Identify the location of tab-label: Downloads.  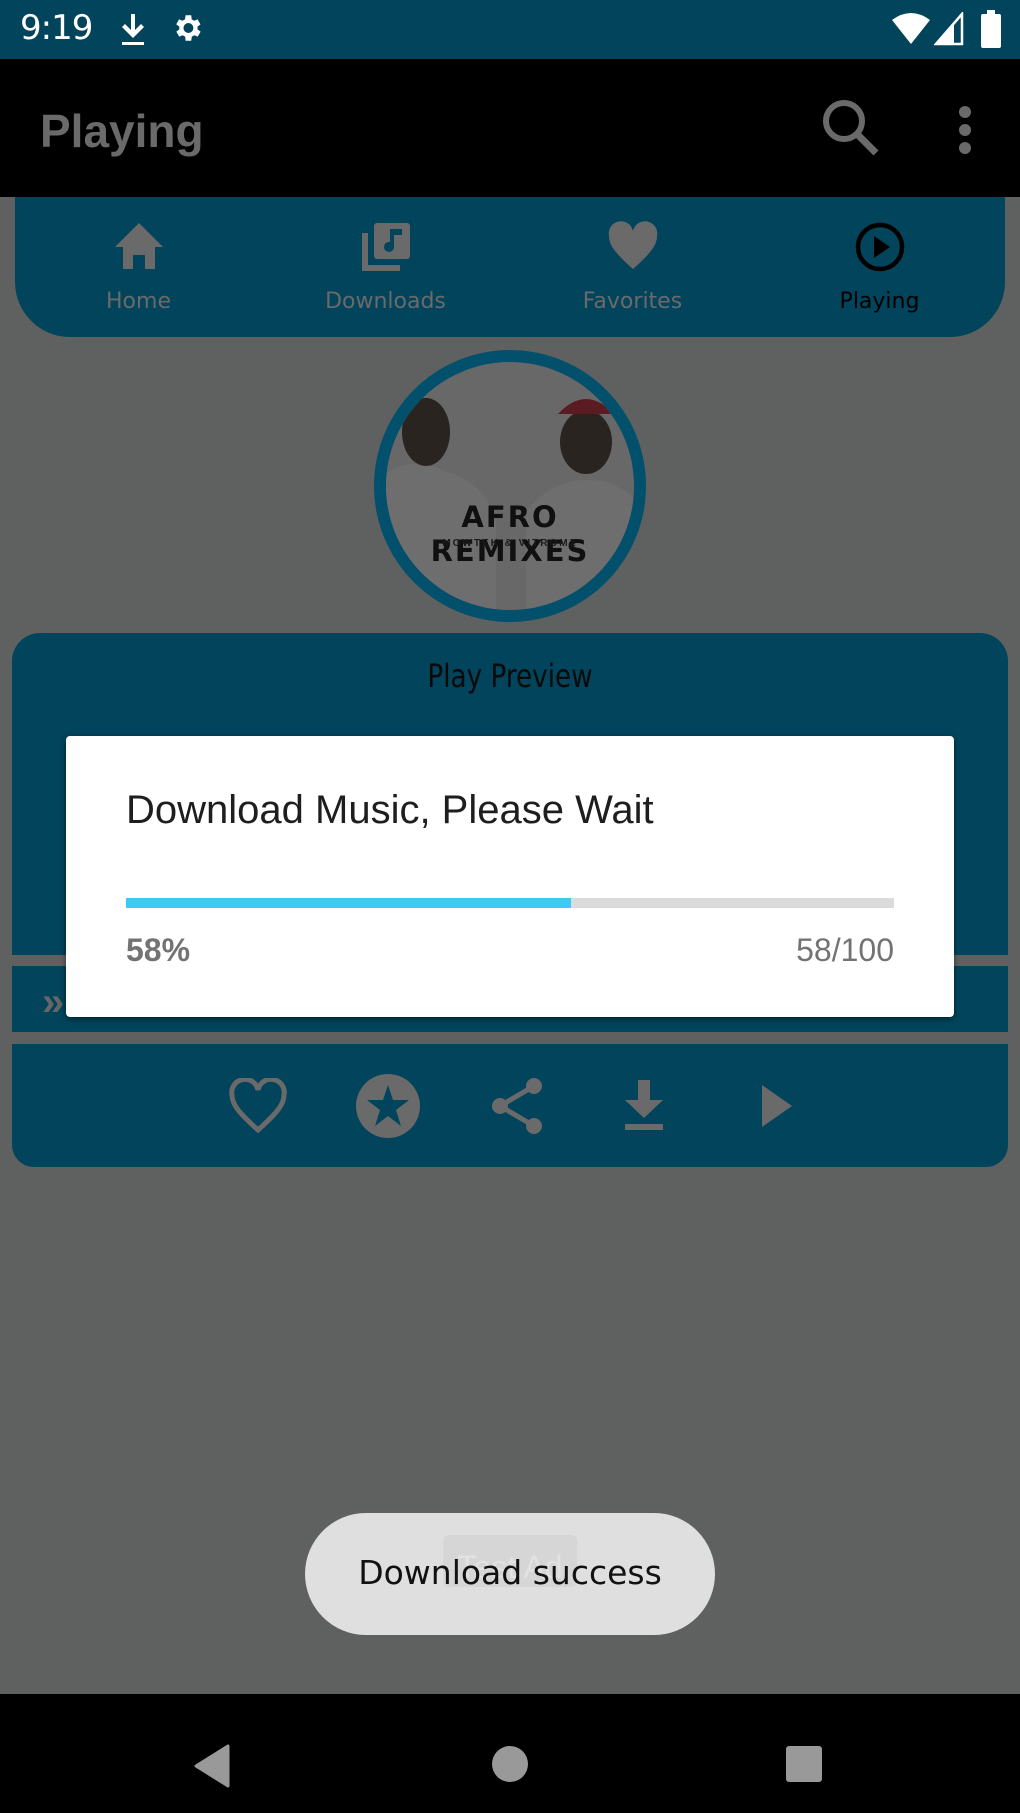
(385, 301).